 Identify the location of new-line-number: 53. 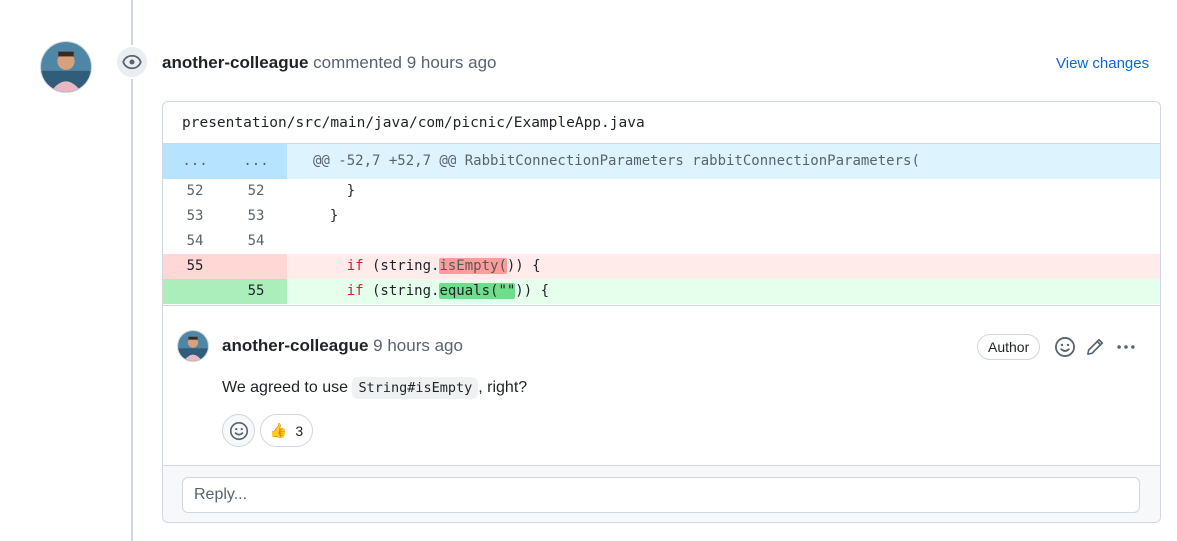
(256, 216).